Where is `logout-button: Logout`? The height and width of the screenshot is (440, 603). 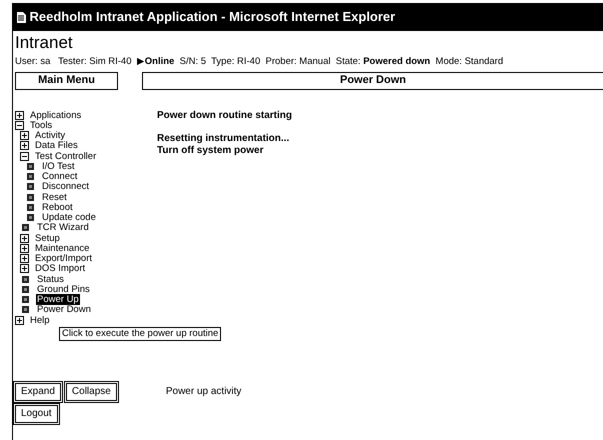
logout-button: Logout is located at coordinates (36, 414).